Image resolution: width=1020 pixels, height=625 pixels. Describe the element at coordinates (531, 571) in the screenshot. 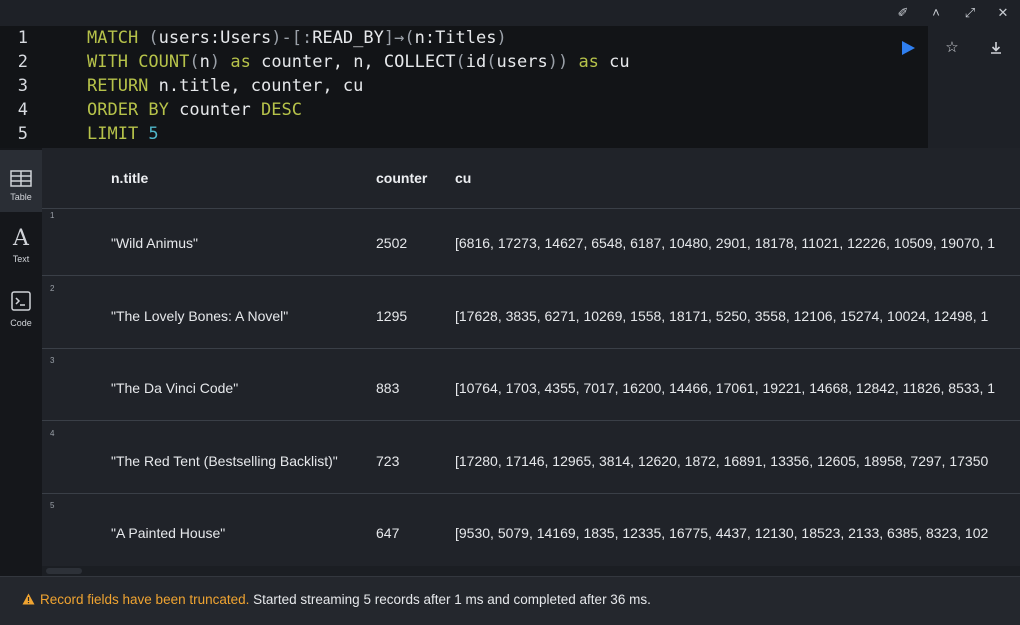

I see `horizontal-scrollbar` at that location.